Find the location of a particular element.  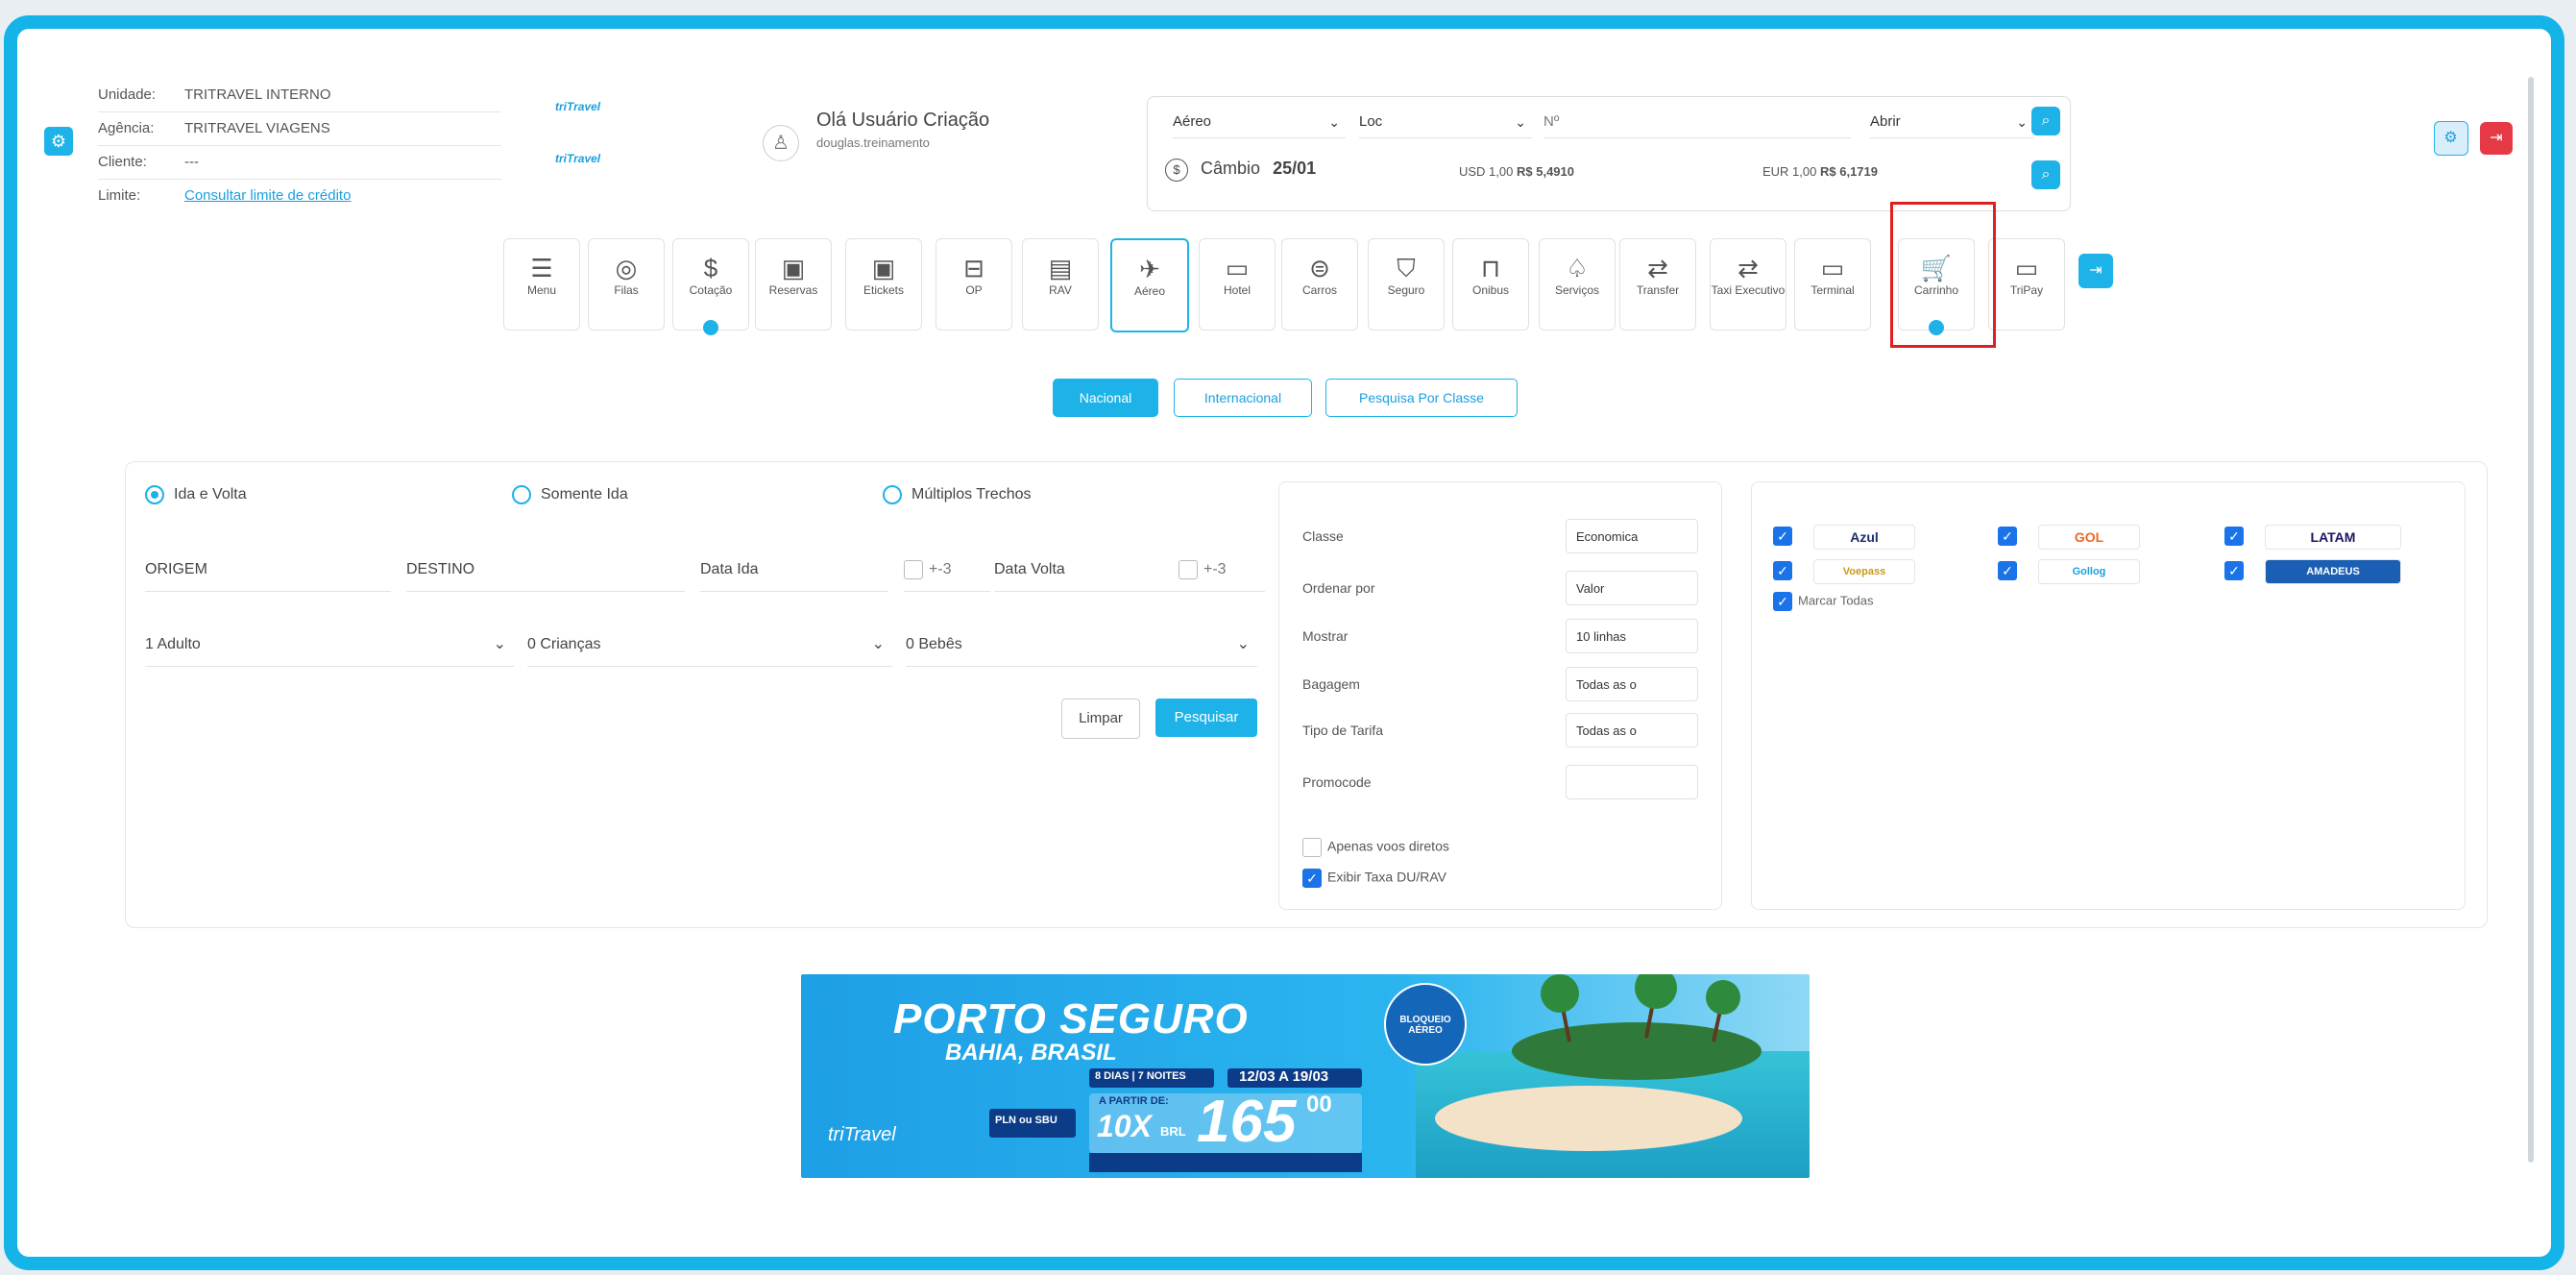

transfer-icon: ⇄ is located at coordinates (1657, 268).